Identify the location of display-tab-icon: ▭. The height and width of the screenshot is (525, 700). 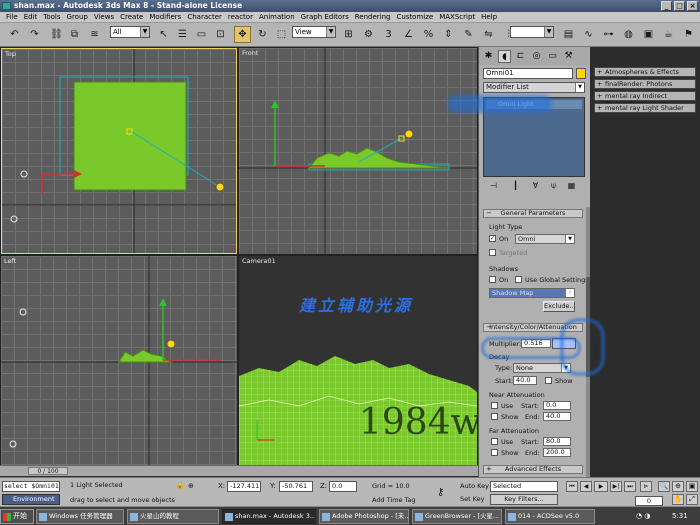
(552, 56).